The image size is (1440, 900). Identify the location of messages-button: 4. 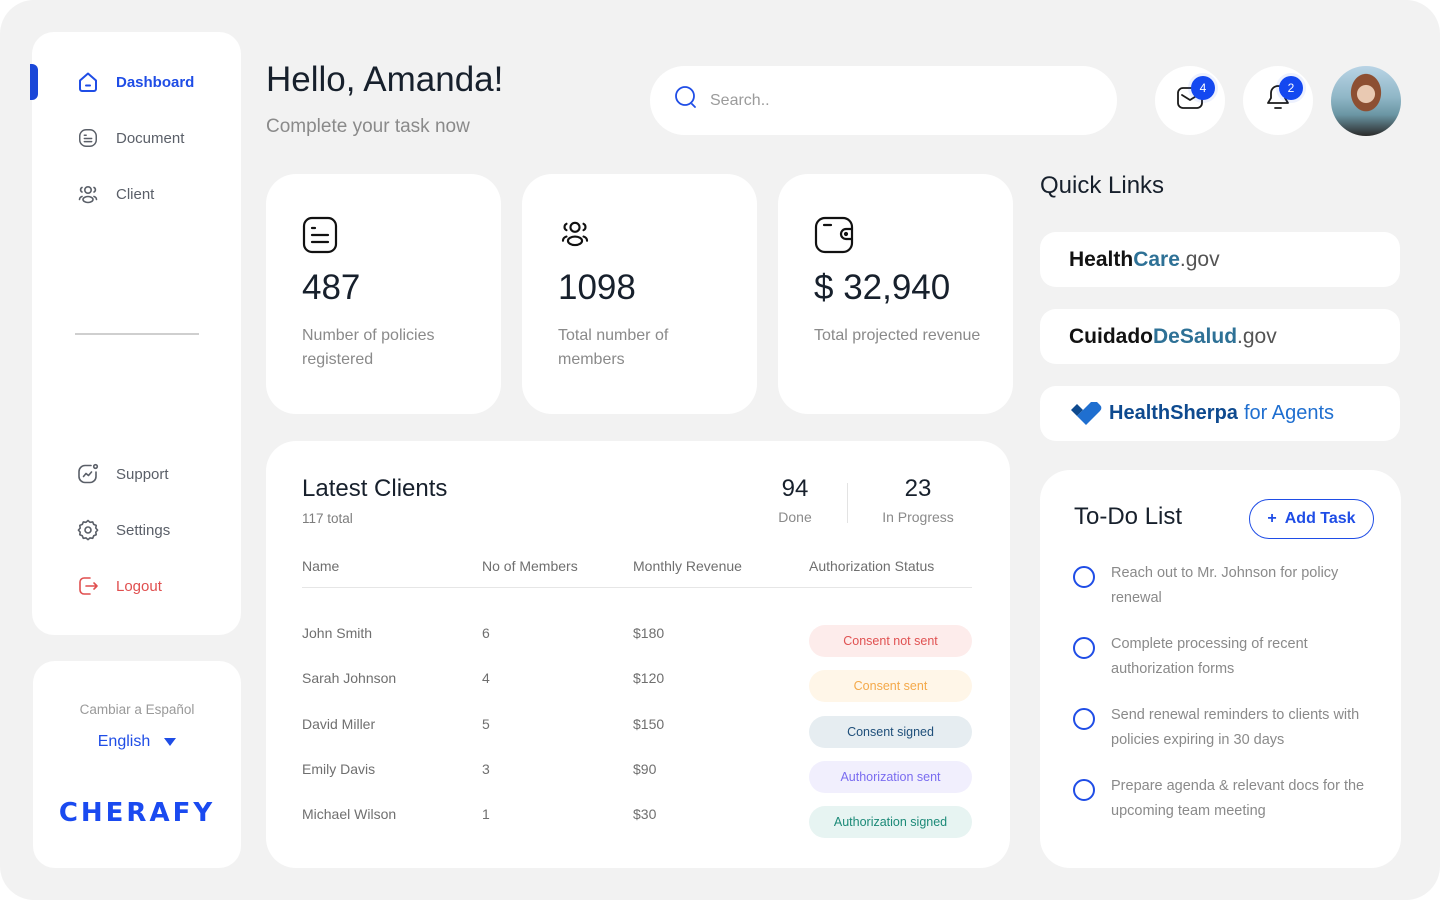
(1190, 100).